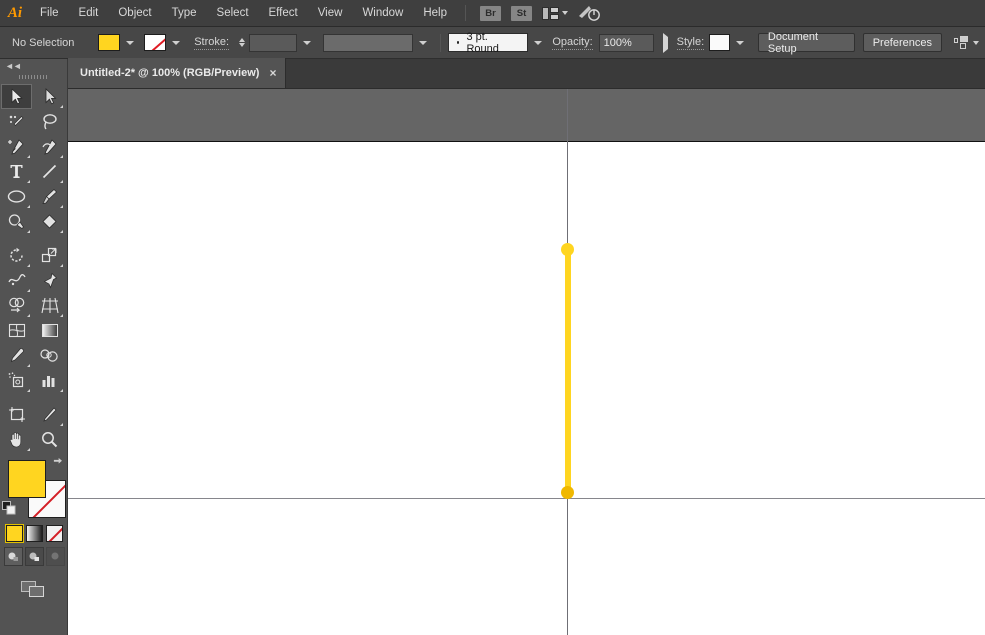 The width and height of the screenshot is (985, 635). What do you see at coordinates (13, 65) in the screenshot?
I see `double-chevron-left-icon: ◄◄` at bounding box center [13, 65].